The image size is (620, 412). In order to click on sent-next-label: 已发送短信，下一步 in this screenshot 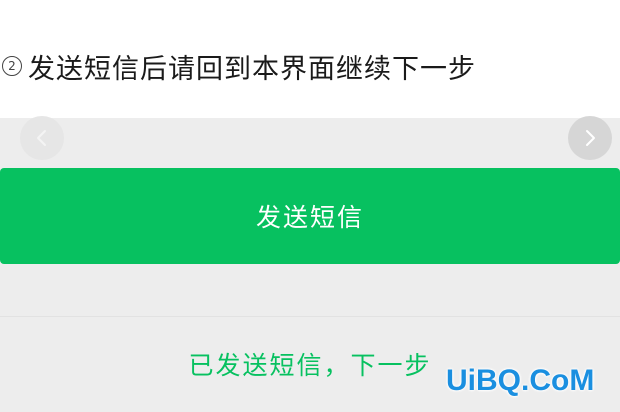, I will do `click(310, 365)`.